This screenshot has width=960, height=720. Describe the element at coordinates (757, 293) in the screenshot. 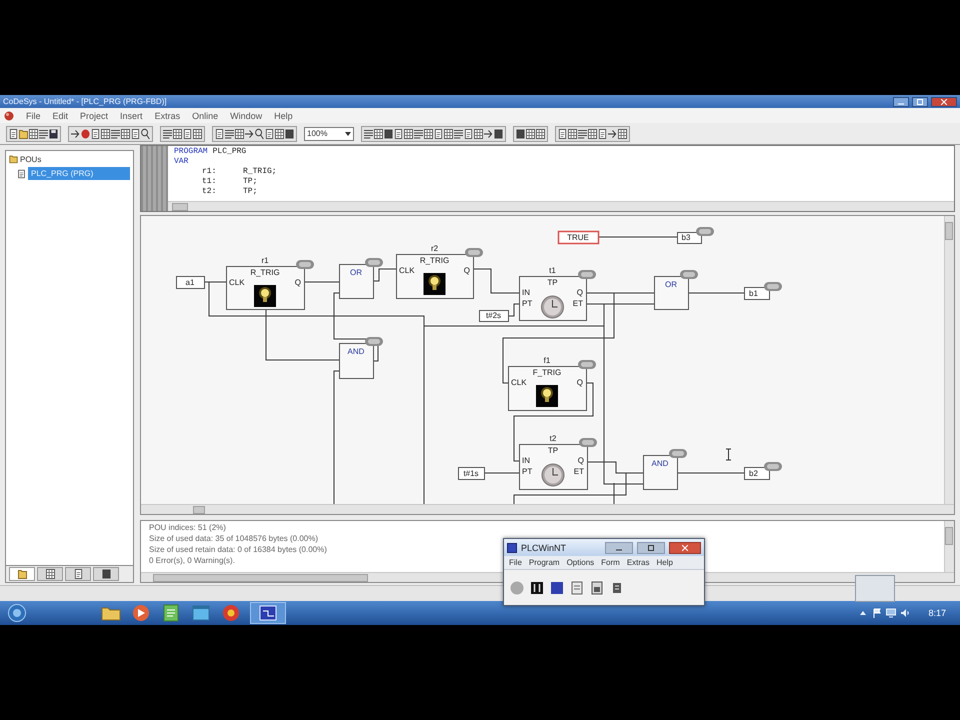

I see `output-variable: b1` at that location.